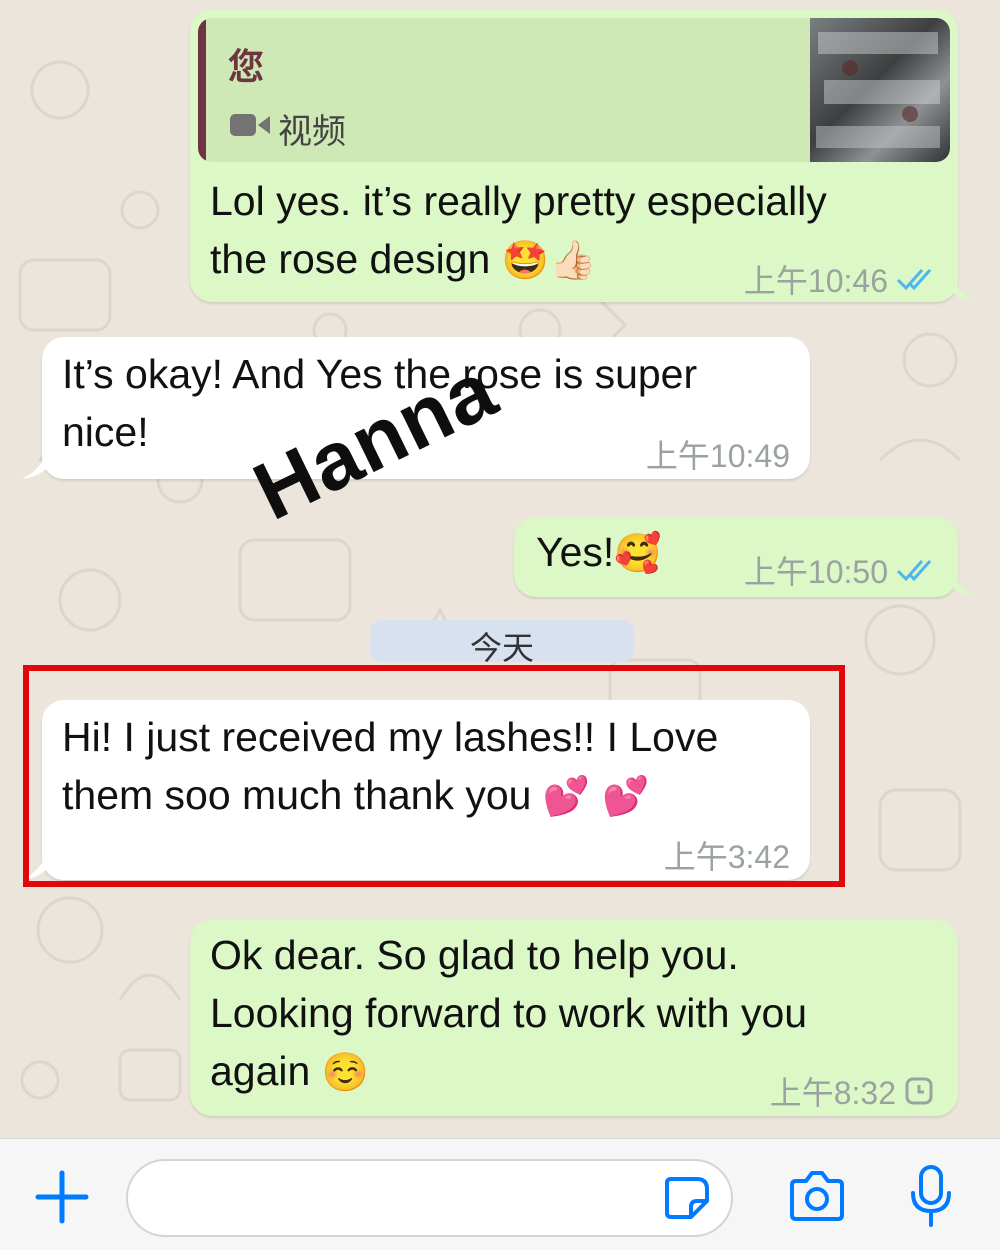 The height and width of the screenshot is (1250, 1000). I want to click on message-meta: 上午10:49, so click(718, 454).